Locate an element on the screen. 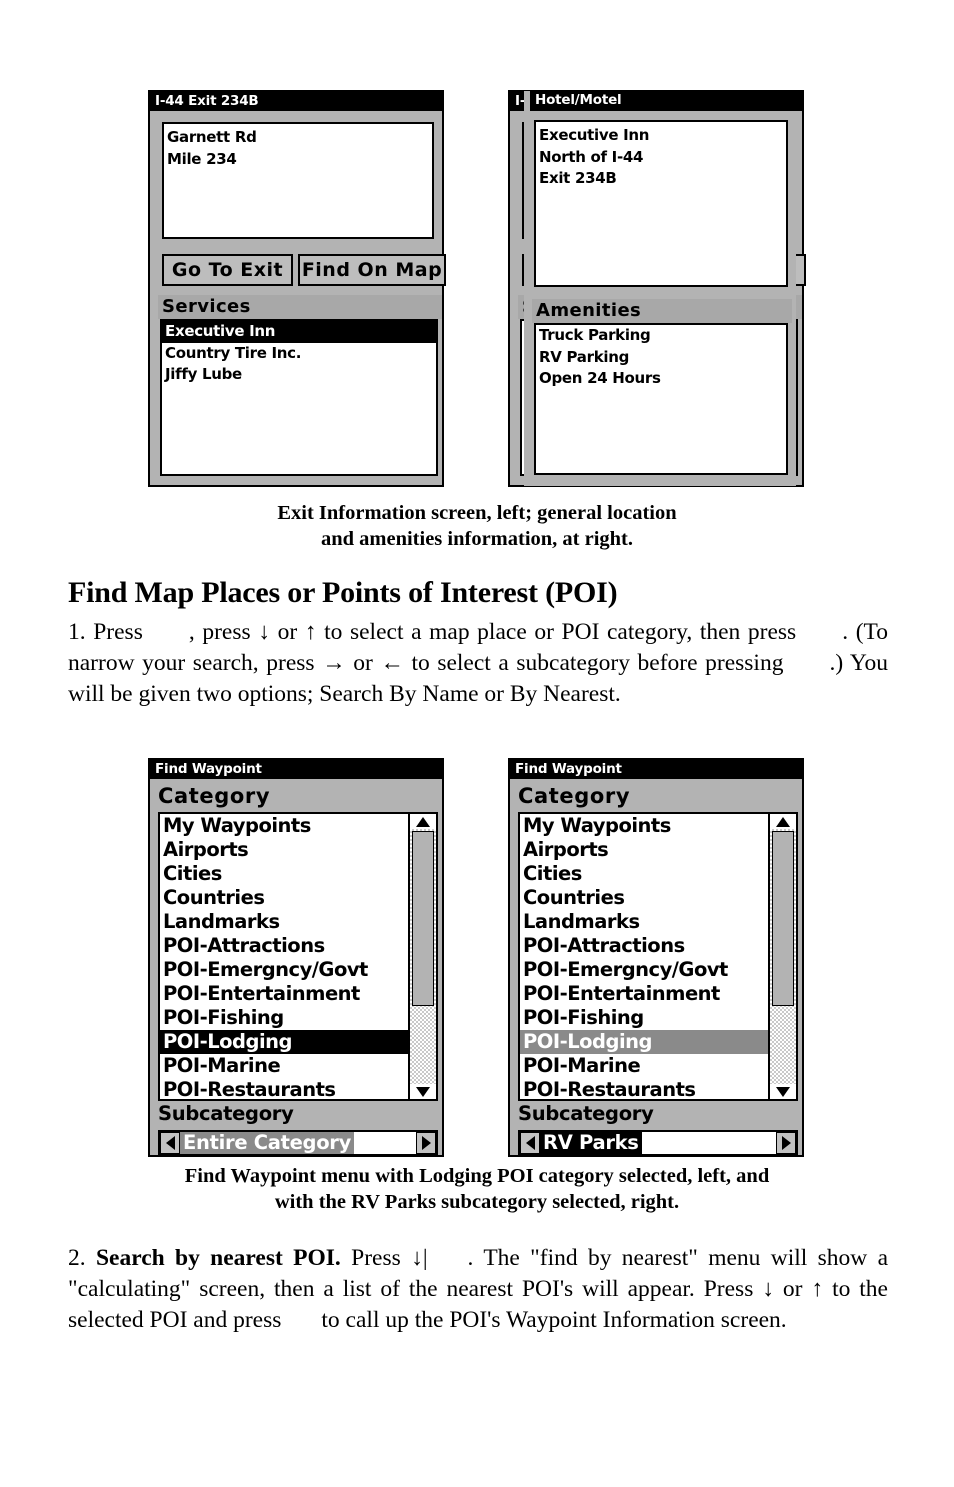  scroll-up-button-left is located at coordinates (423, 821).